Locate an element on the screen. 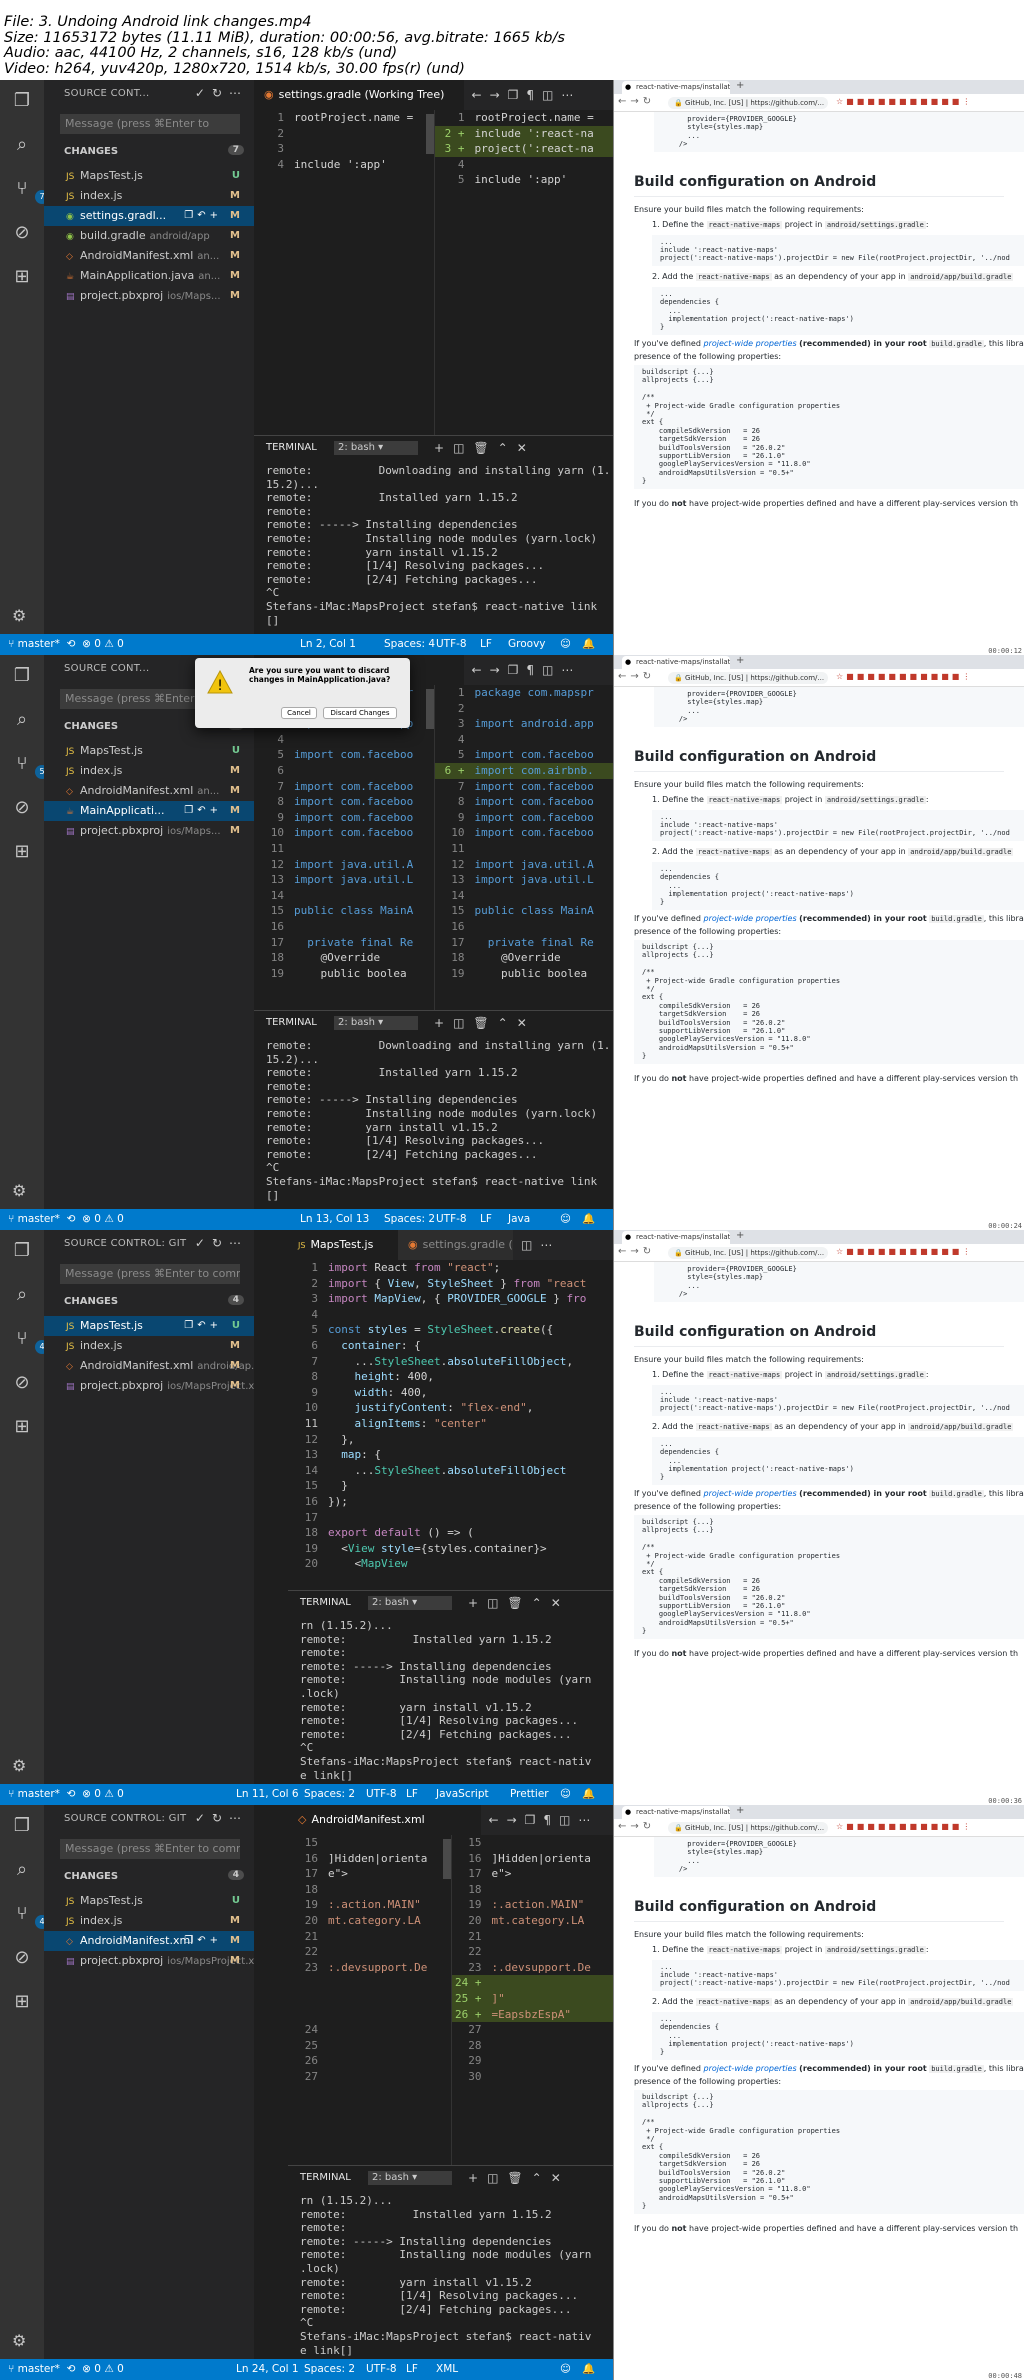 This screenshot has width=1024, height=2380. list-item: ◇ AndroidManifest.xmlandroid/ap...M is located at coordinates (149, 1366).